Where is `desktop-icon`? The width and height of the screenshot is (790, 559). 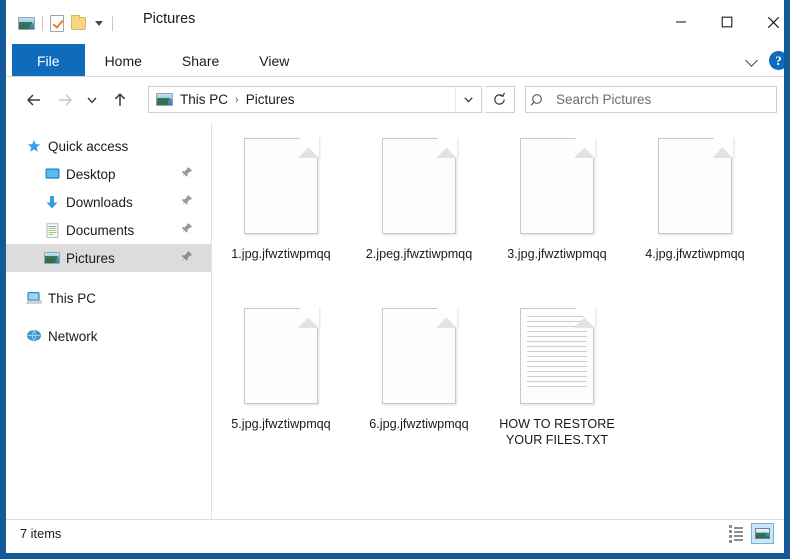 desktop-icon is located at coordinates (52, 174).